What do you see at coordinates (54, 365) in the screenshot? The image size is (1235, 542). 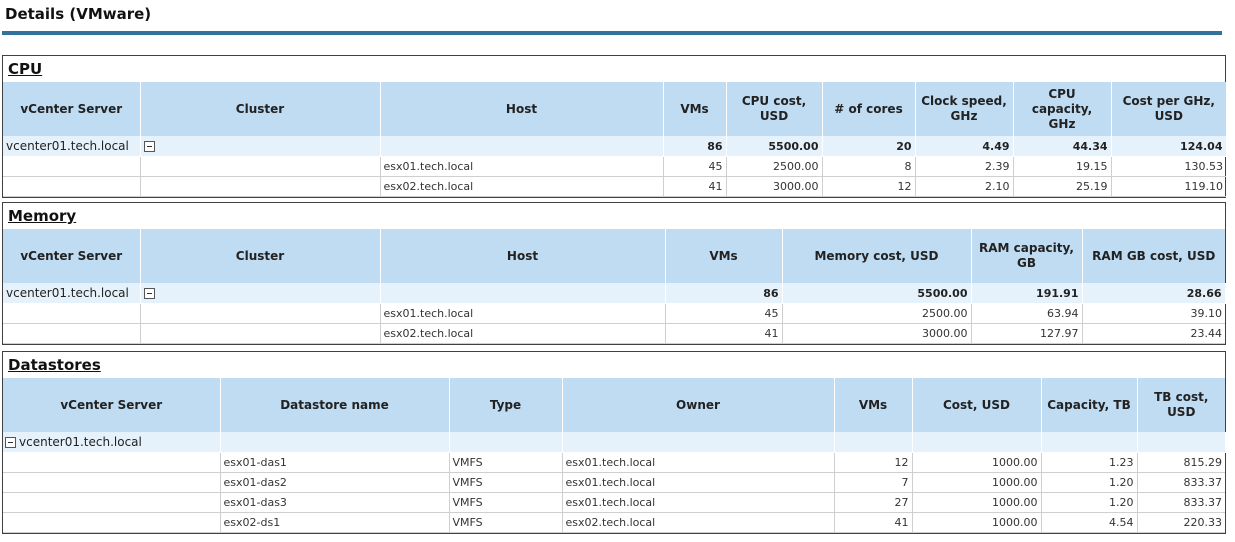 I see `datastores-section-title: Datastores` at bounding box center [54, 365].